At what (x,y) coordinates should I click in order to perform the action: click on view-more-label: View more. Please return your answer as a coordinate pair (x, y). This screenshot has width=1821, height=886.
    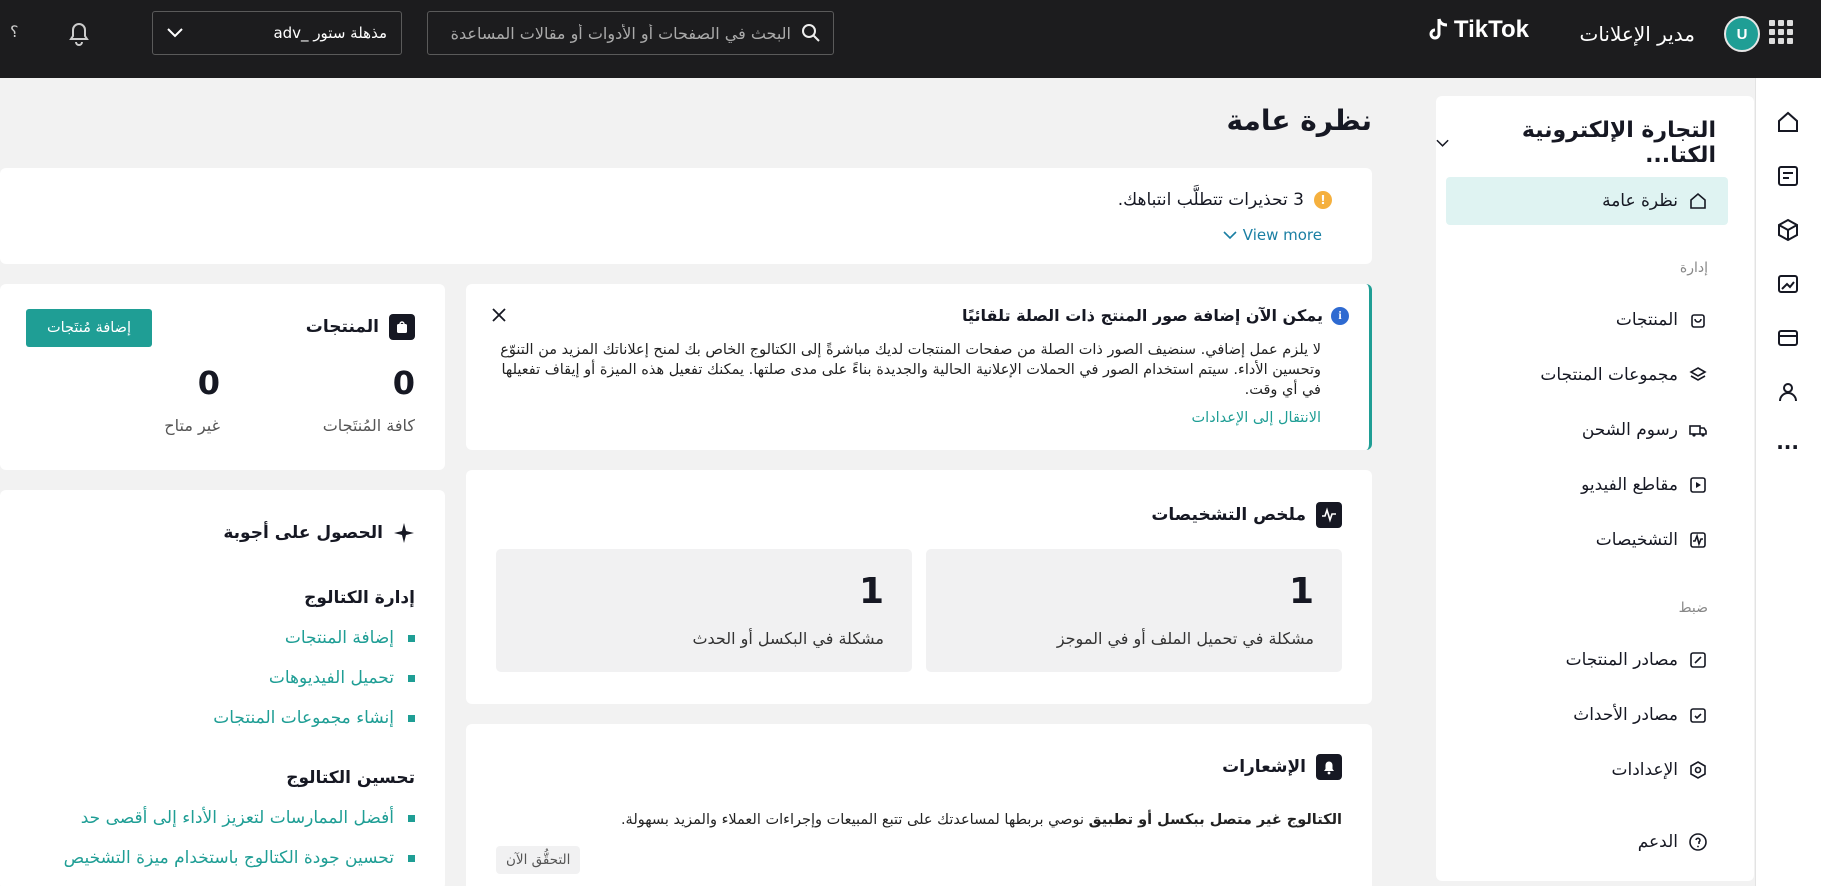
    Looking at the image, I should click on (1282, 235).